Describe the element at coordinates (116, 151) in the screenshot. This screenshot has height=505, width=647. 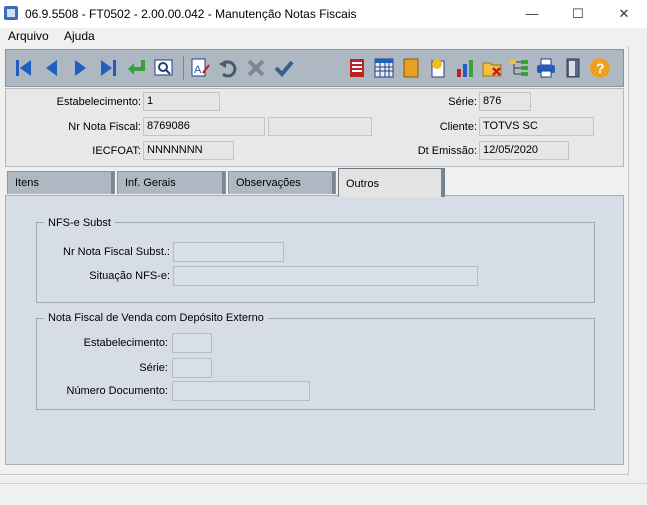
I see `iecfoat-label: IECFOAT:` at that location.